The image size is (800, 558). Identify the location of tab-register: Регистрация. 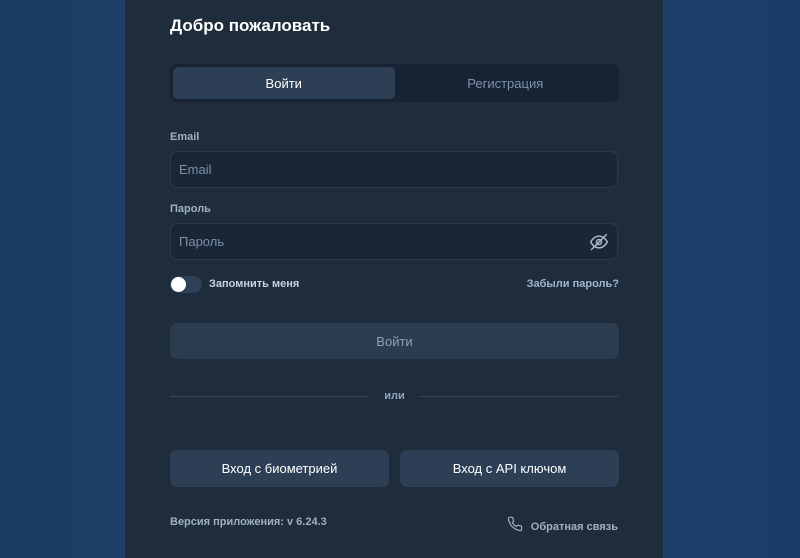
(506, 83).